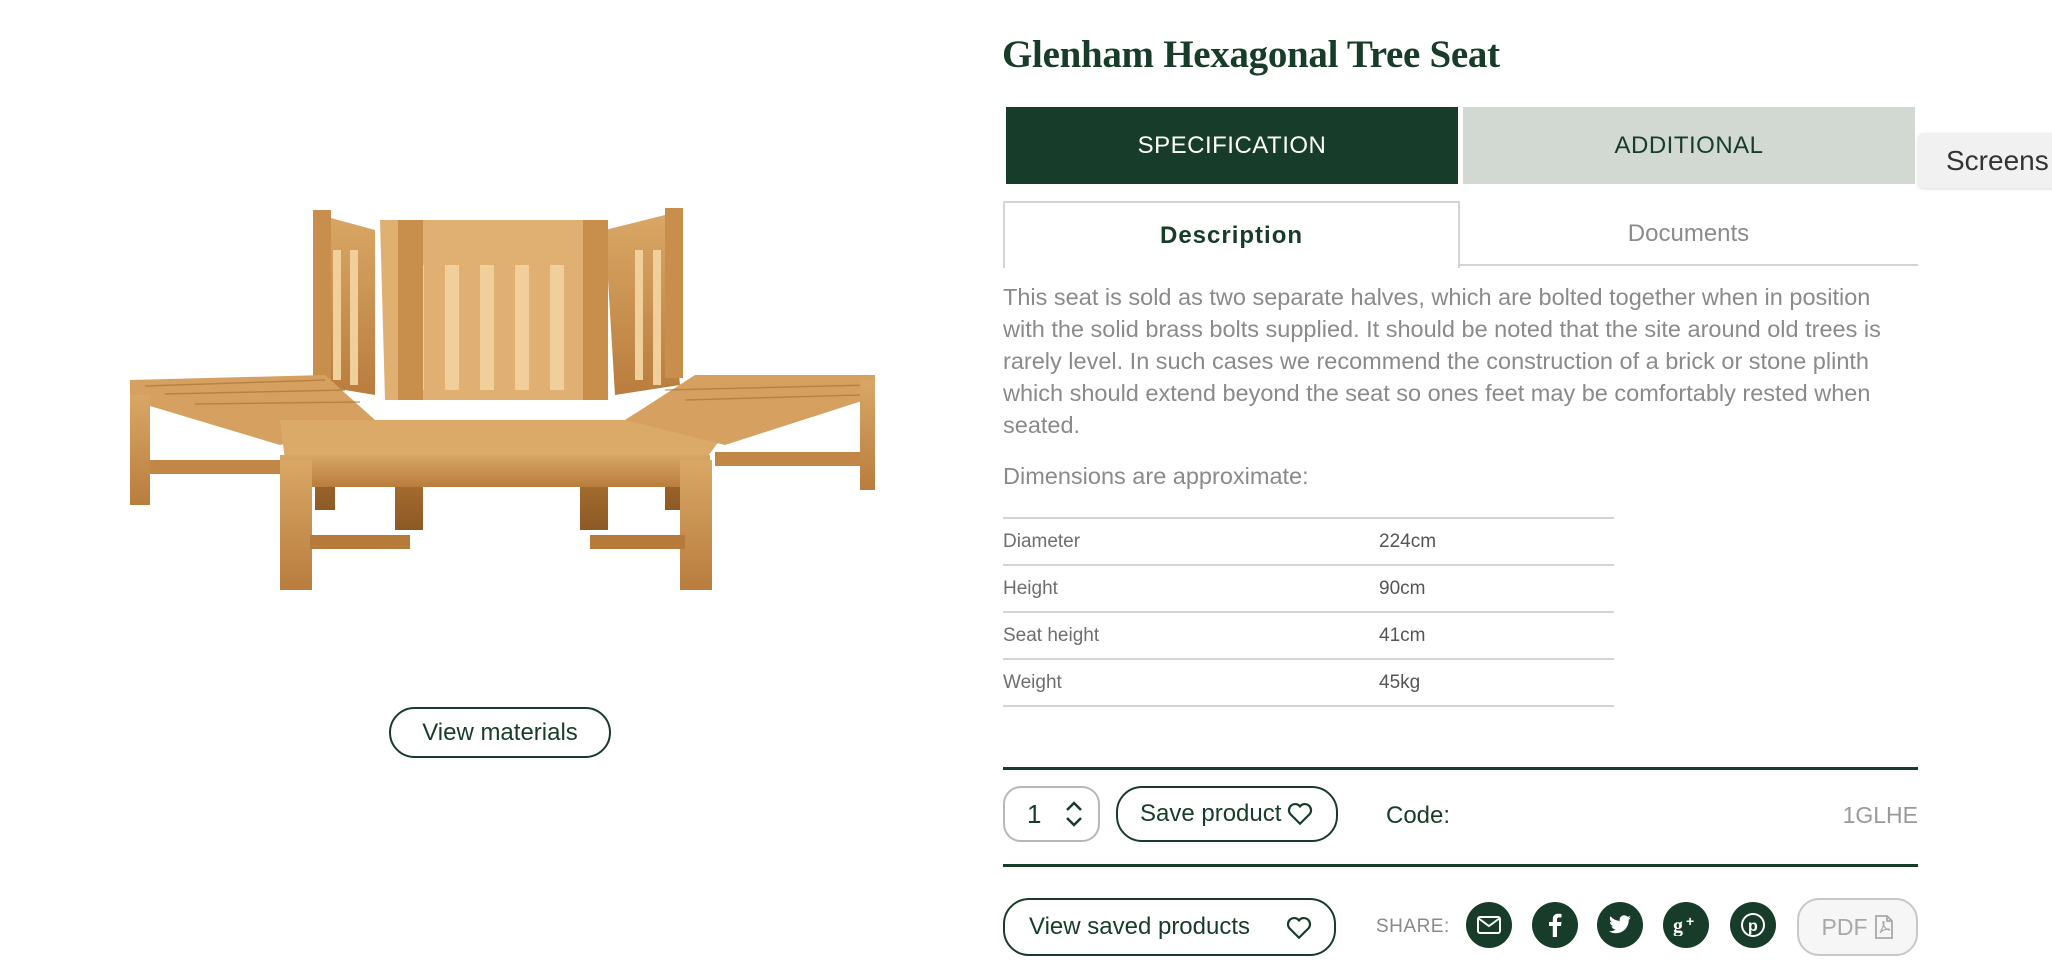  What do you see at coordinates (1413, 926) in the screenshot?
I see `share-label: SHARE:` at bounding box center [1413, 926].